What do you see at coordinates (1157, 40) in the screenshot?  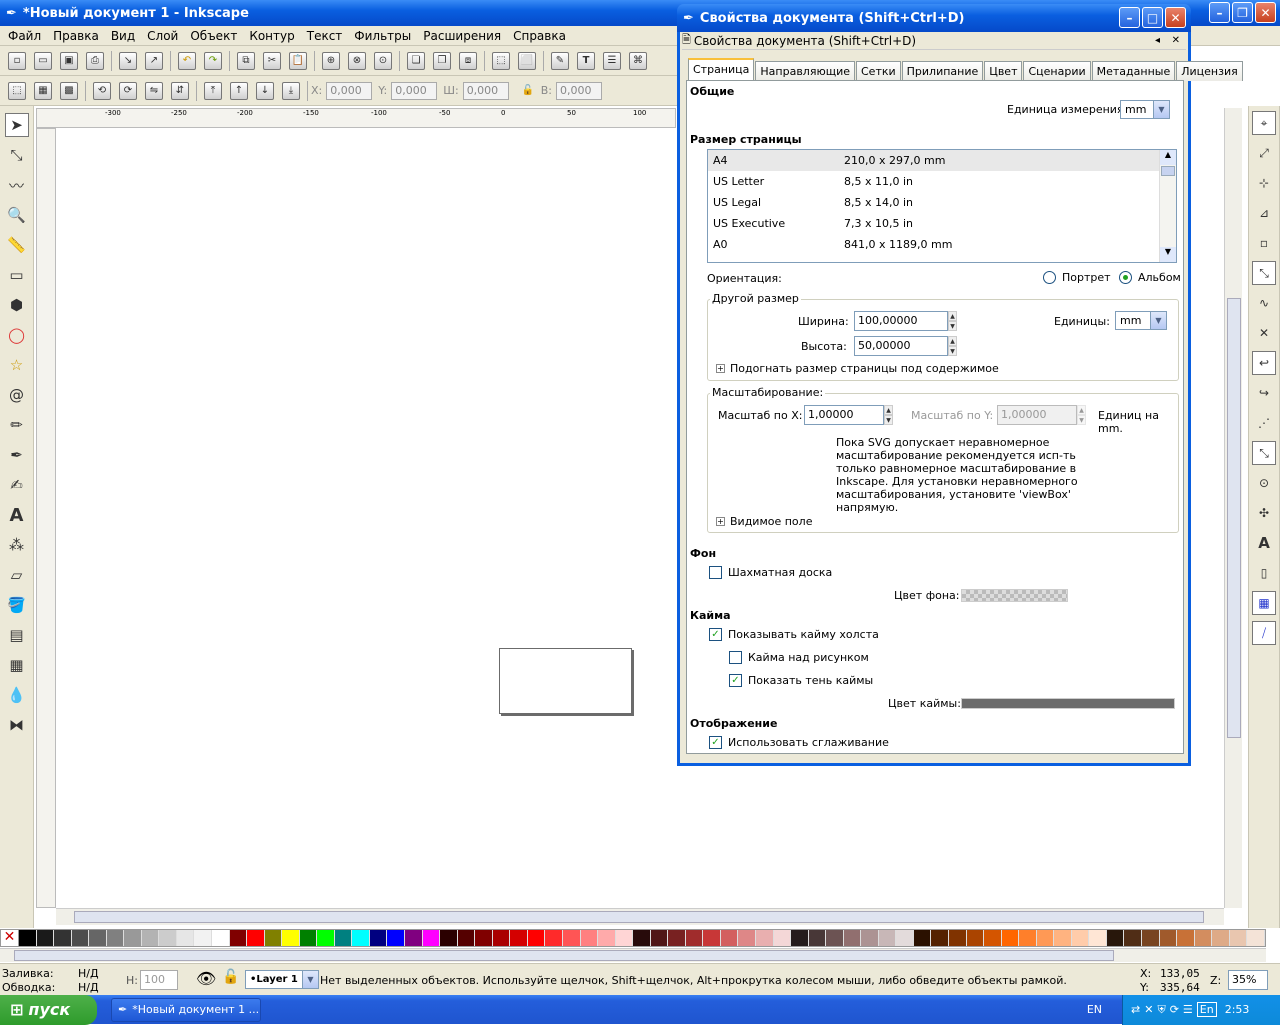 I see `dock-icon: ◂` at bounding box center [1157, 40].